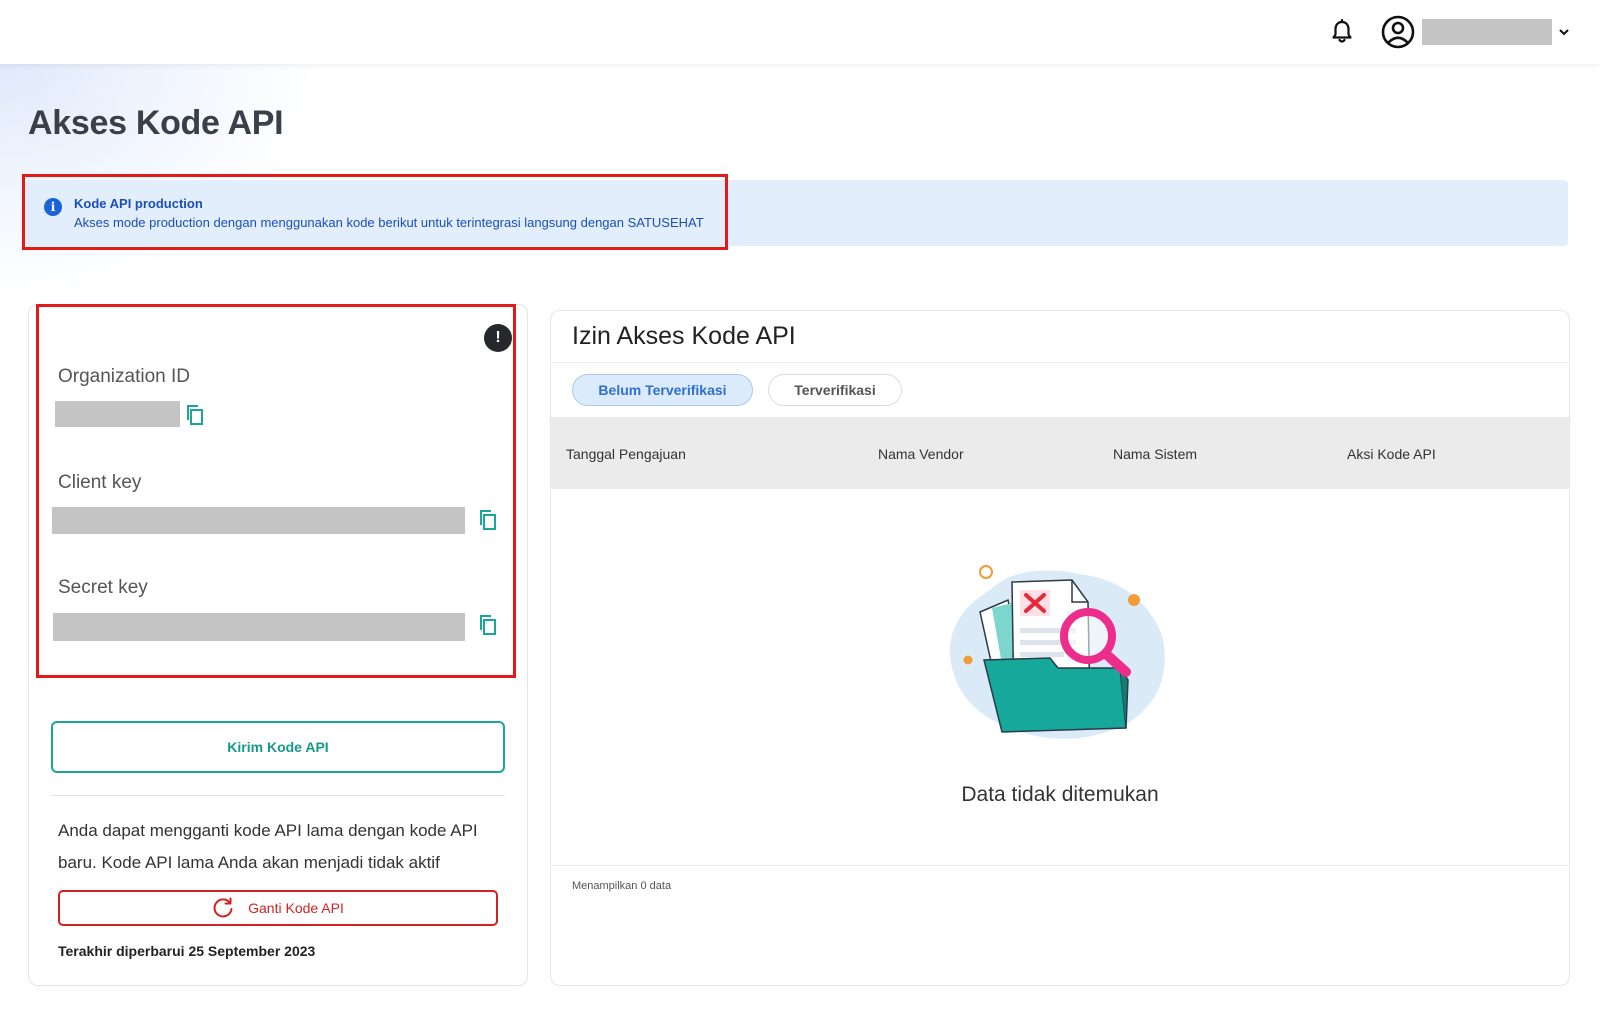 Image resolution: width=1600 pixels, height=1012 pixels. I want to click on page-title: Akses Kode API, so click(156, 123).